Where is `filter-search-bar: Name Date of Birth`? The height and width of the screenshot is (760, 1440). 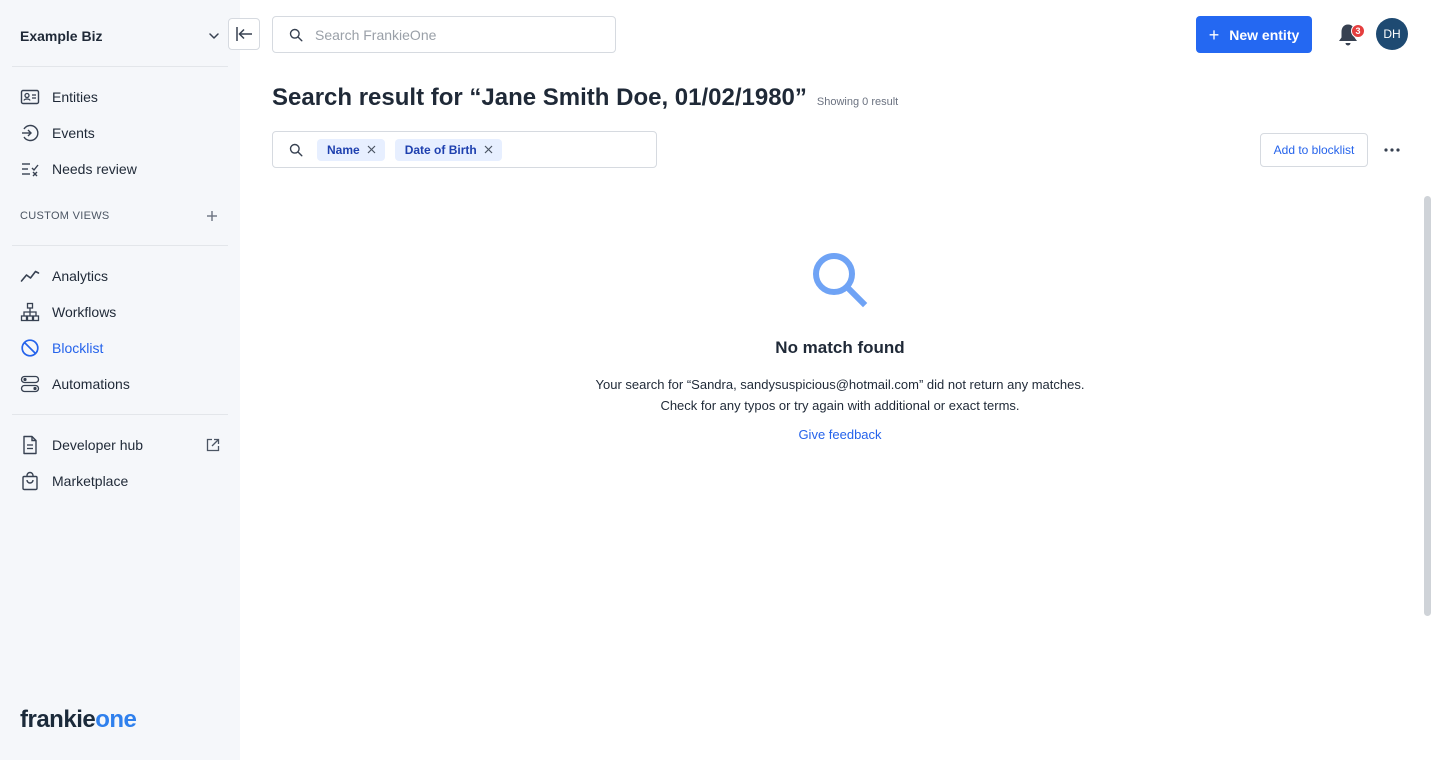
filter-search-bar: Name Date of Birth is located at coordinates (464, 149).